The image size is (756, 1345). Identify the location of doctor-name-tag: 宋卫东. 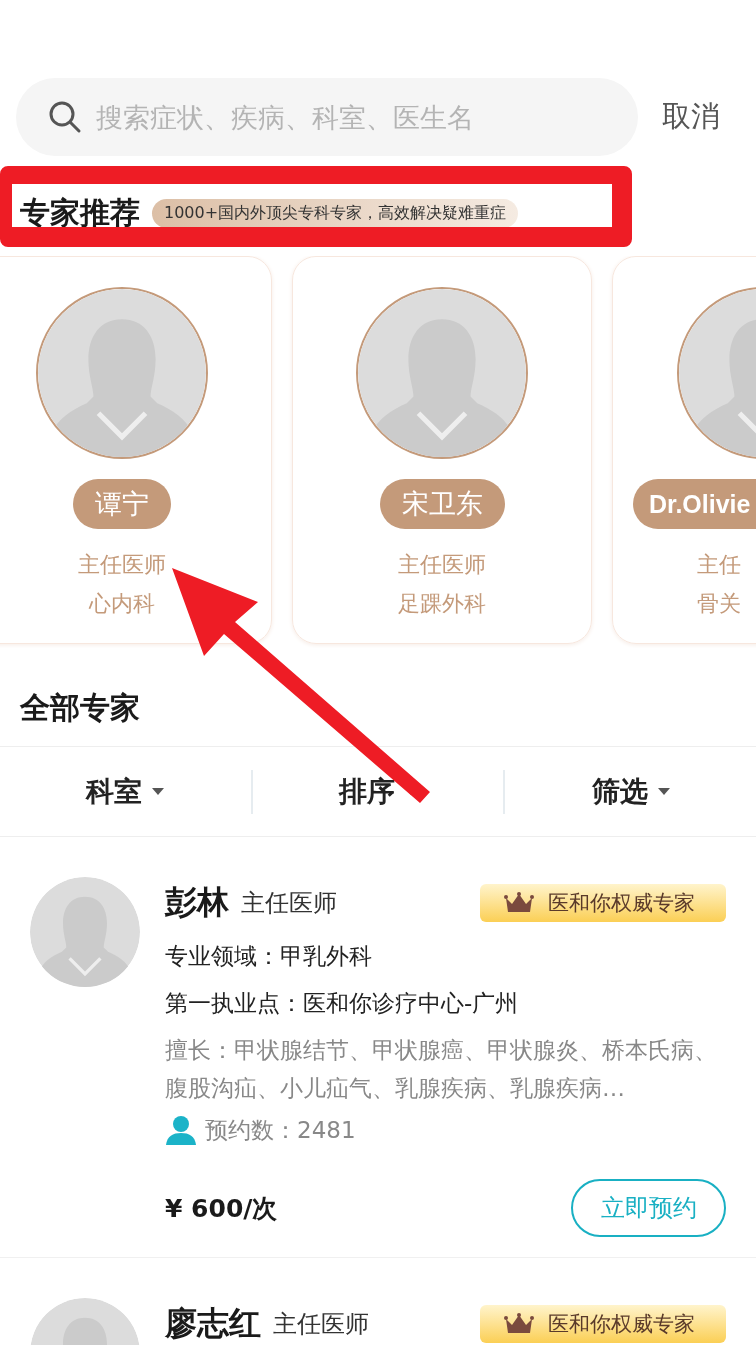
(442, 504).